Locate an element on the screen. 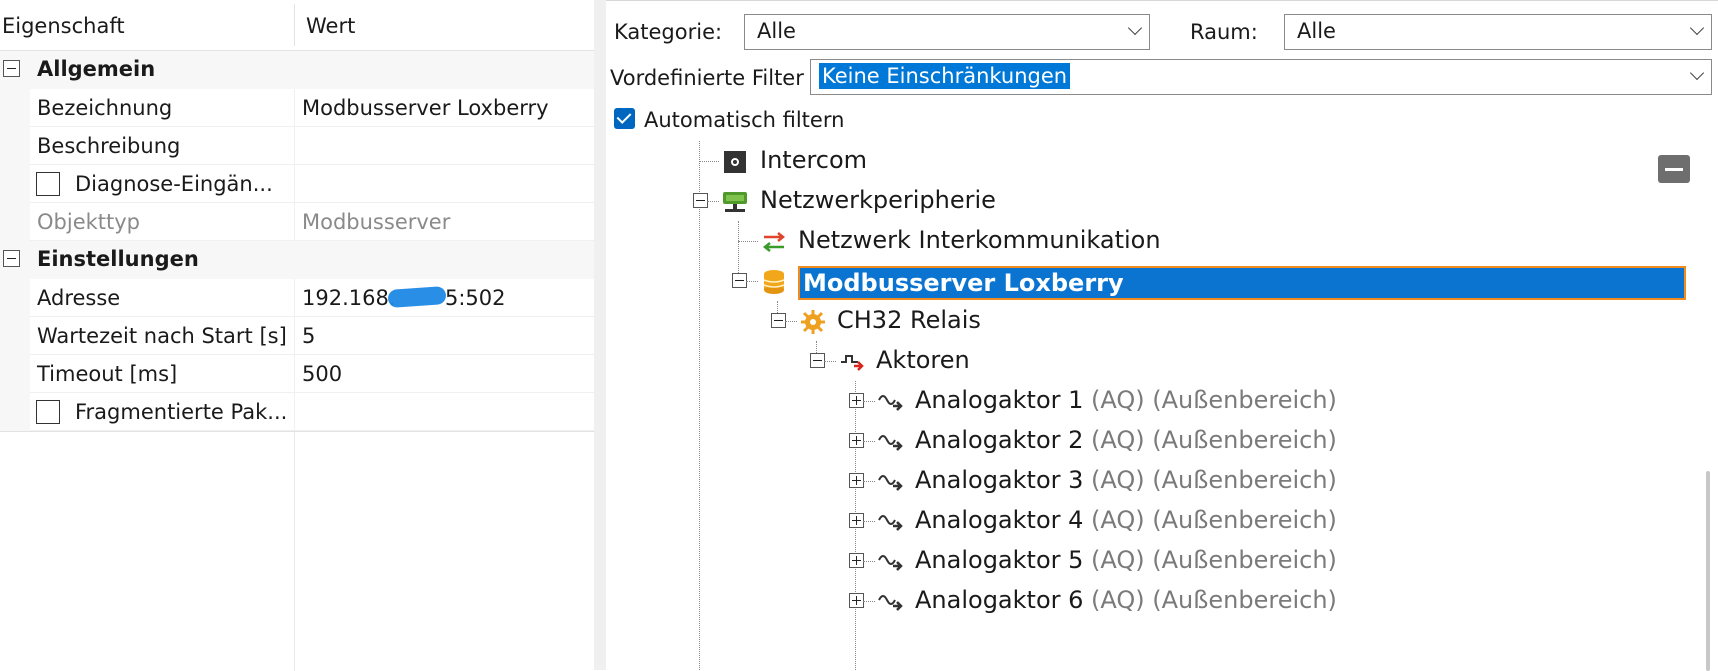 The width and height of the screenshot is (1718, 671). diagnose-checkbox is located at coordinates (48, 184).